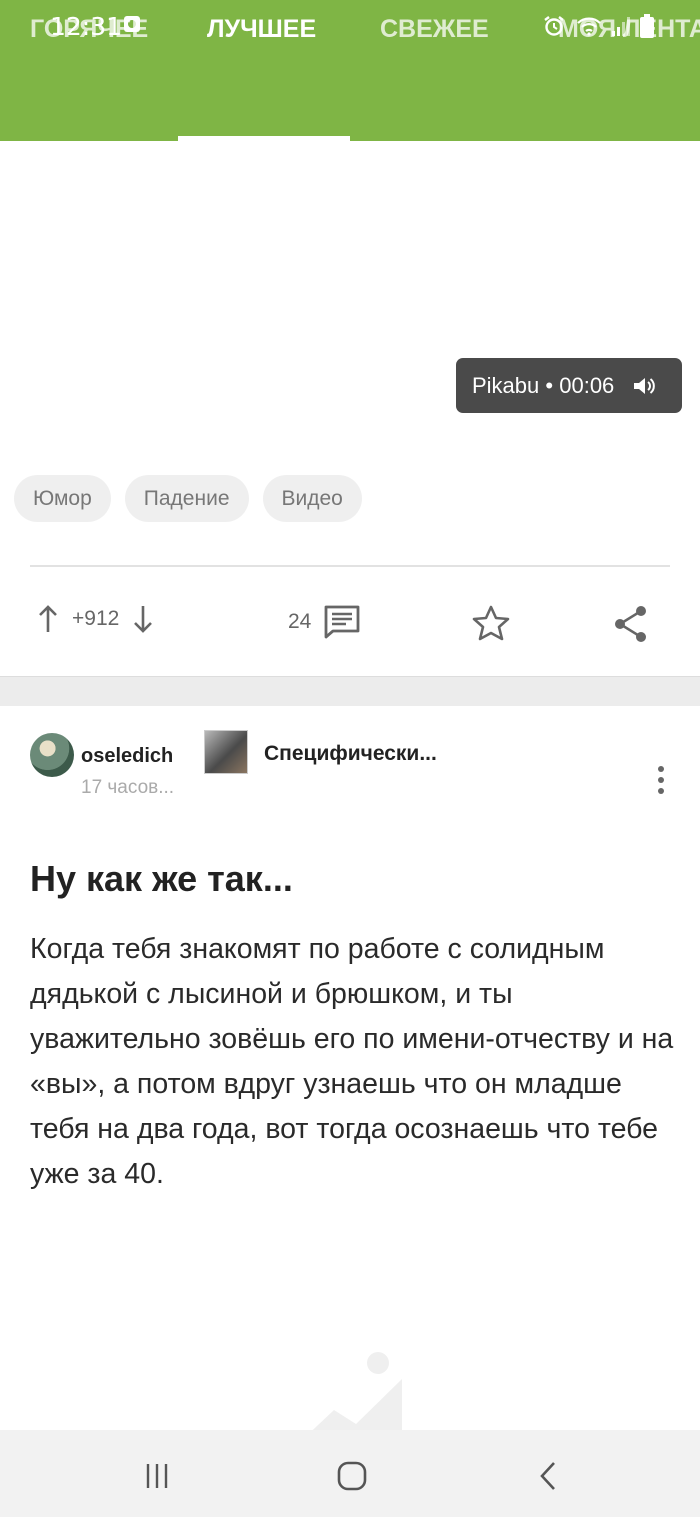 This screenshot has height=1517, width=700. What do you see at coordinates (543, 386) in the screenshot?
I see `video-meta: Pikabu • 00:06` at bounding box center [543, 386].